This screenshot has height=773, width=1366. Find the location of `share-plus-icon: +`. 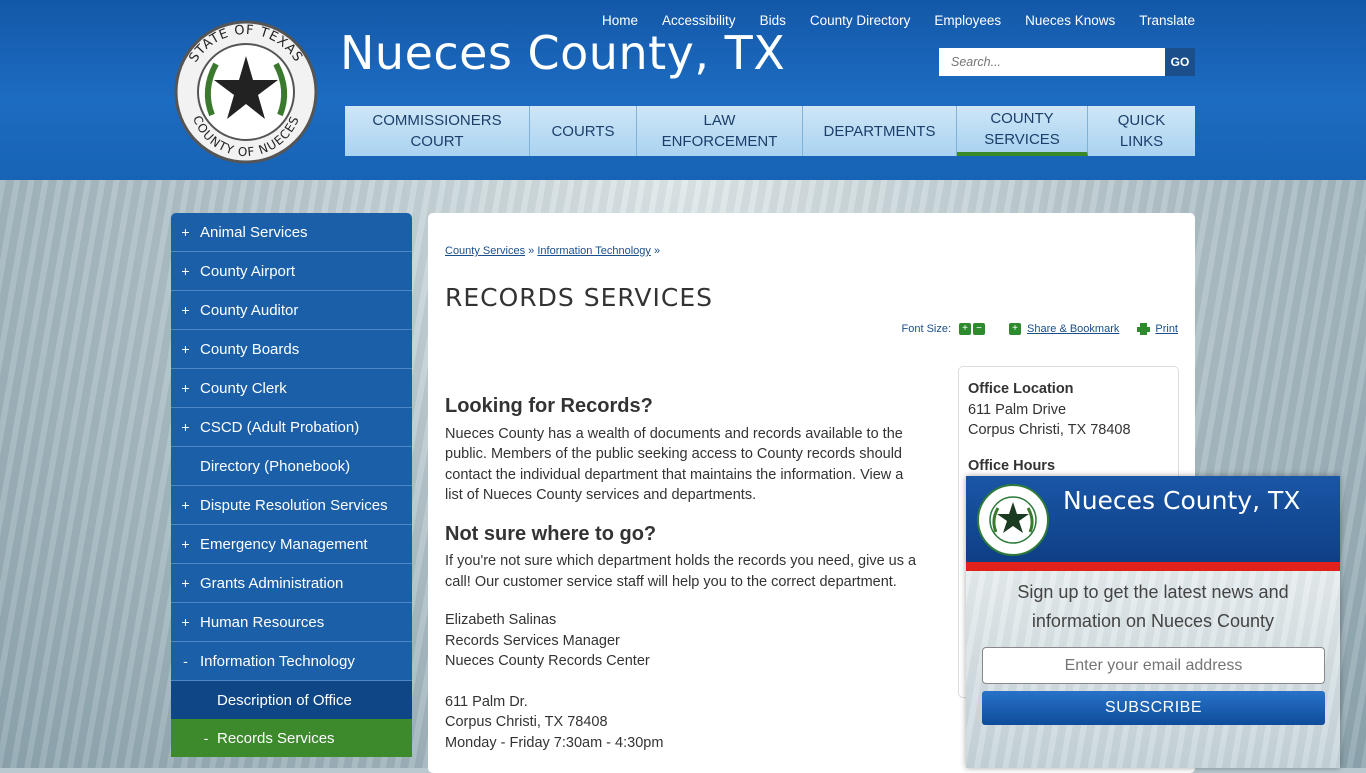

share-plus-icon: + is located at coordinates (1015, 329).